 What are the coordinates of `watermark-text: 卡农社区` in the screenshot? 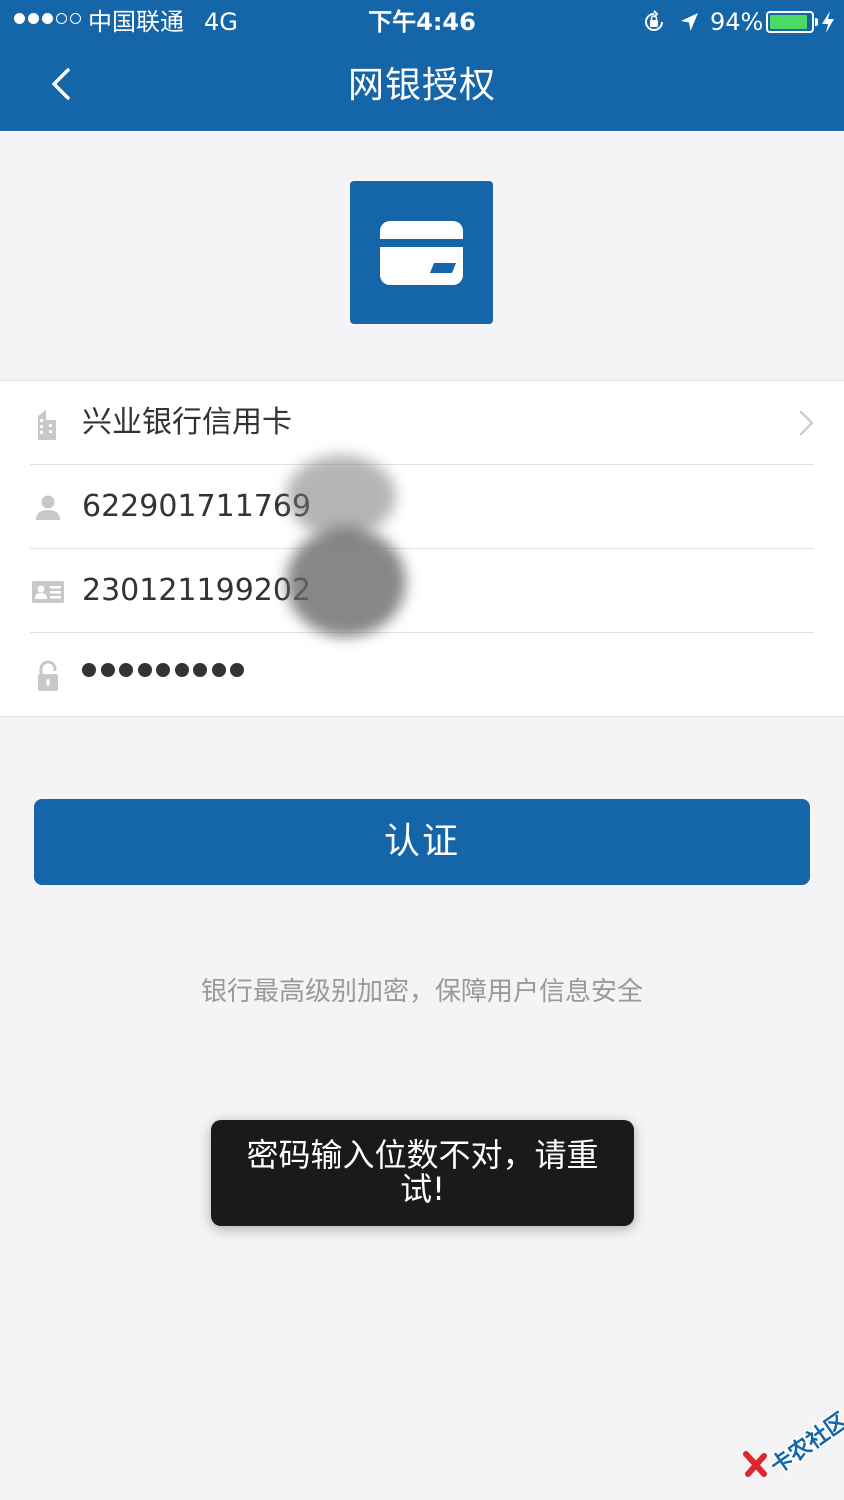 It's located at (804, 1444).